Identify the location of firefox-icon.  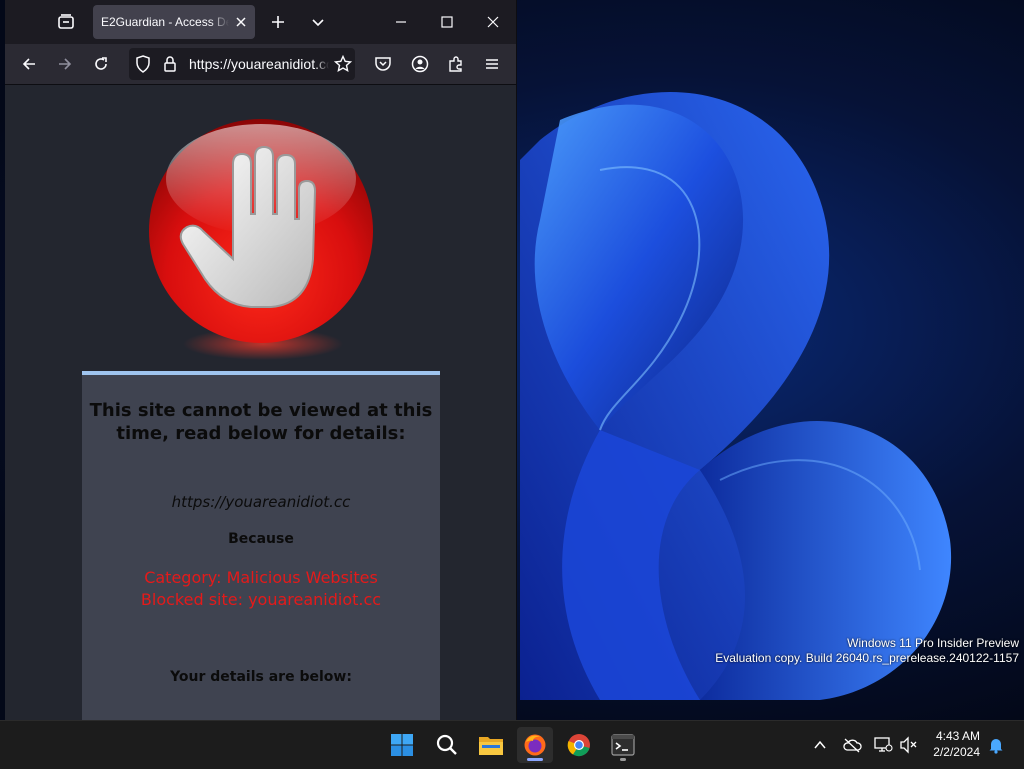
(535, 745).